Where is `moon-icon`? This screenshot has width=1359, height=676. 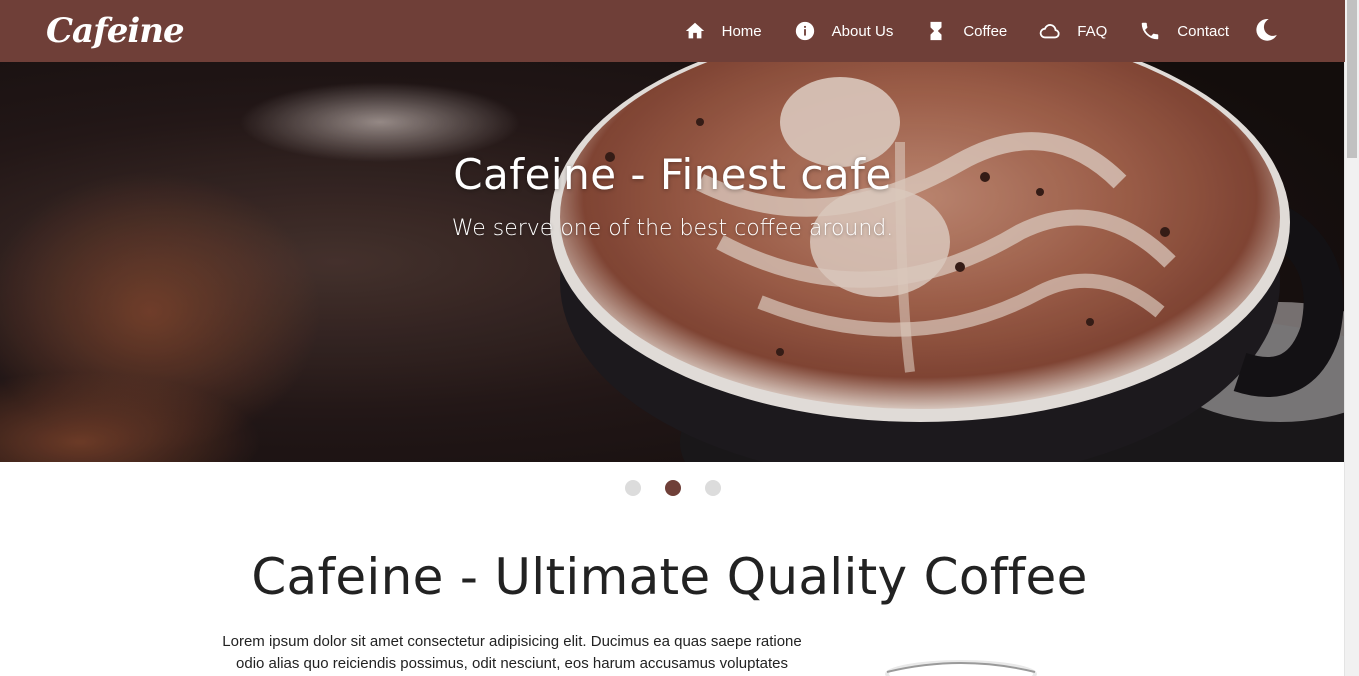
moon-icon is located at coordinates (1266, 33).